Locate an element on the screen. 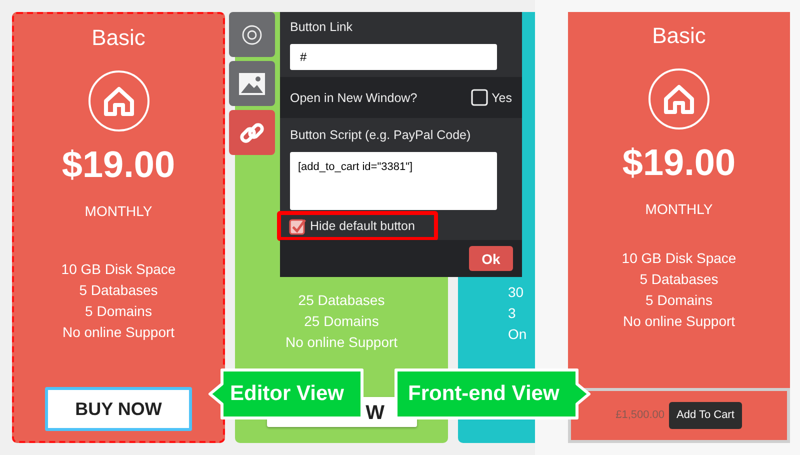 The width and height of the screenshot is (800, 455). add-to-cart-button: Add To Cart is located at coordinates (705, 415).